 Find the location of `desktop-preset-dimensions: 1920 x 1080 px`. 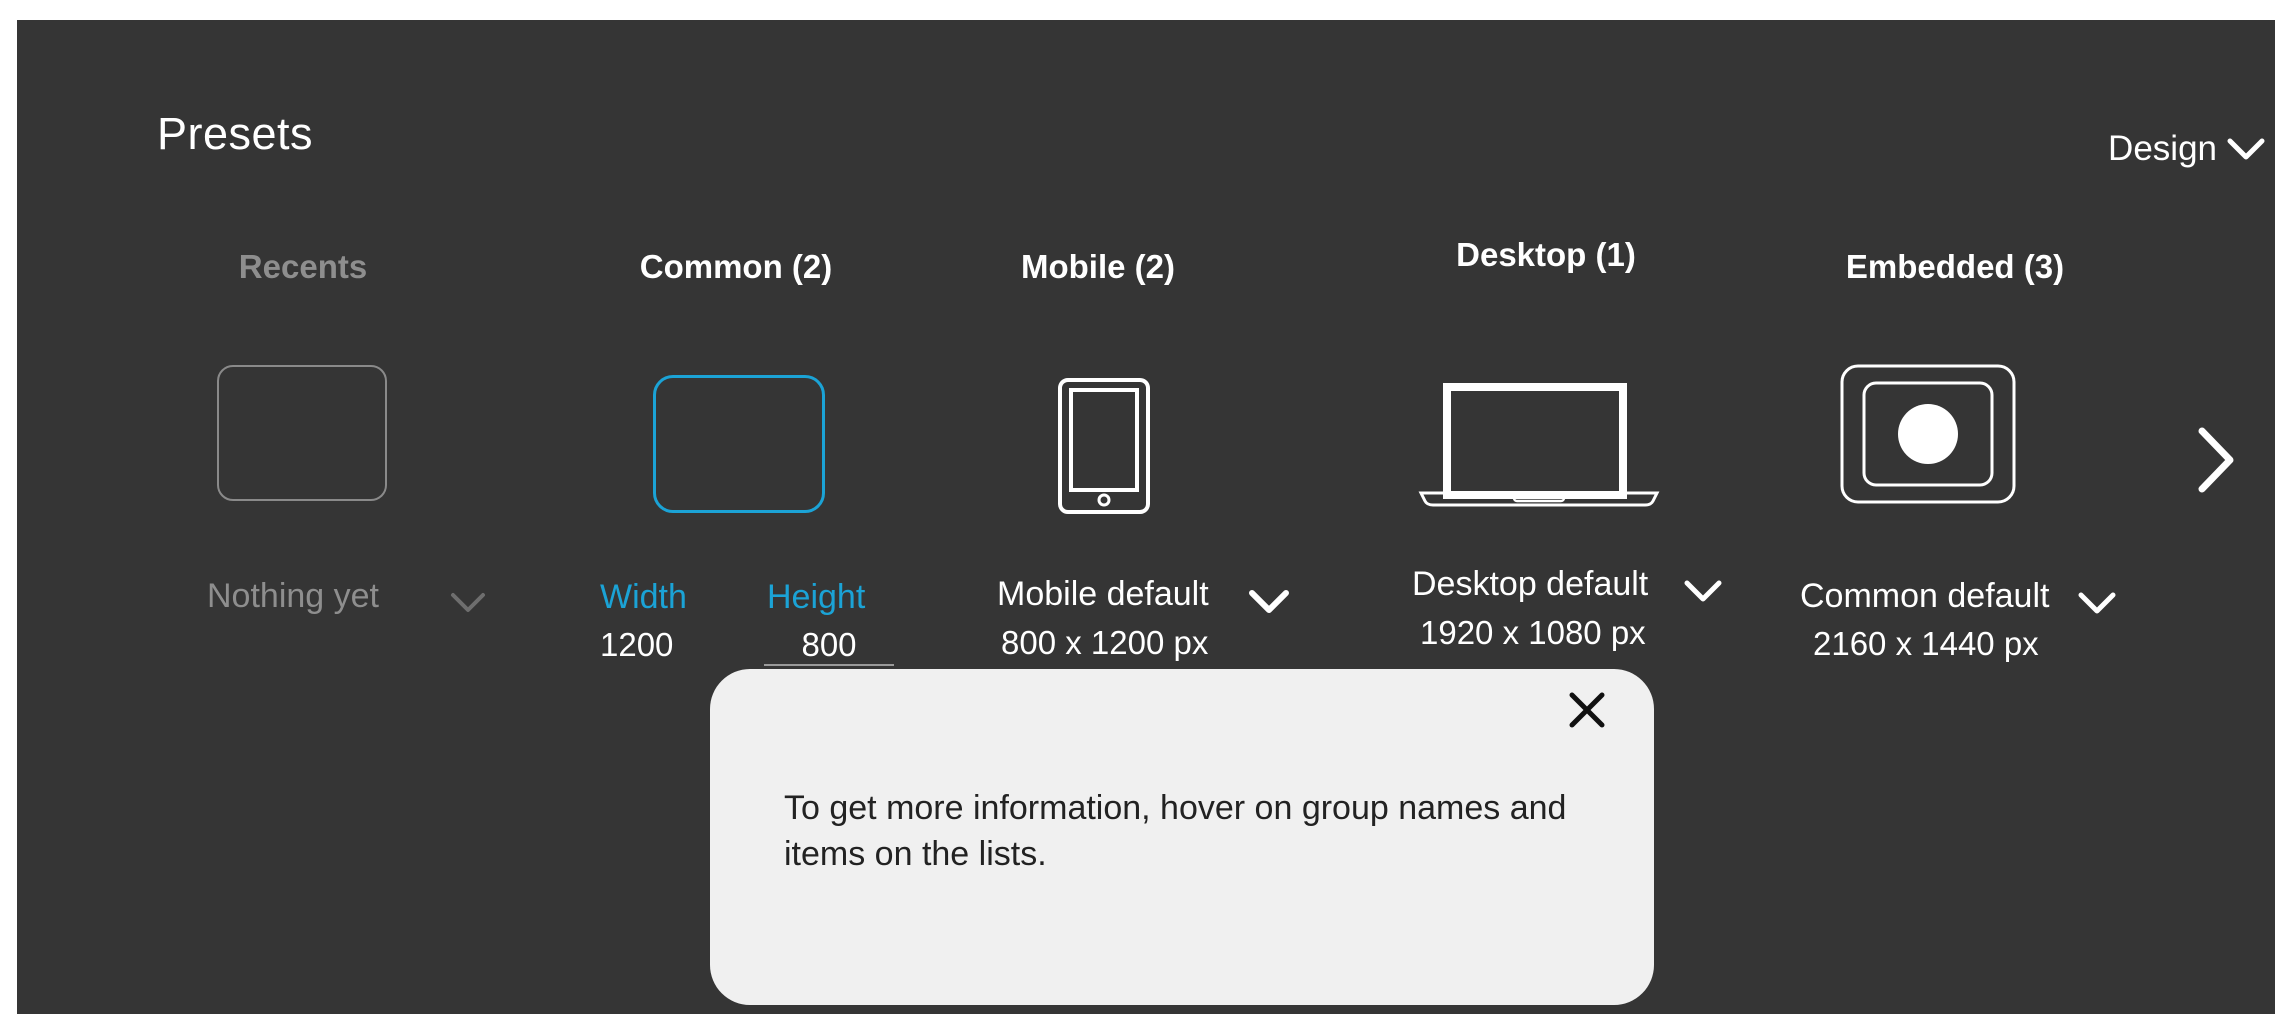

desktop-preset-dimensions: 1920 x 1080 px is located at coordinates (1533, 632).